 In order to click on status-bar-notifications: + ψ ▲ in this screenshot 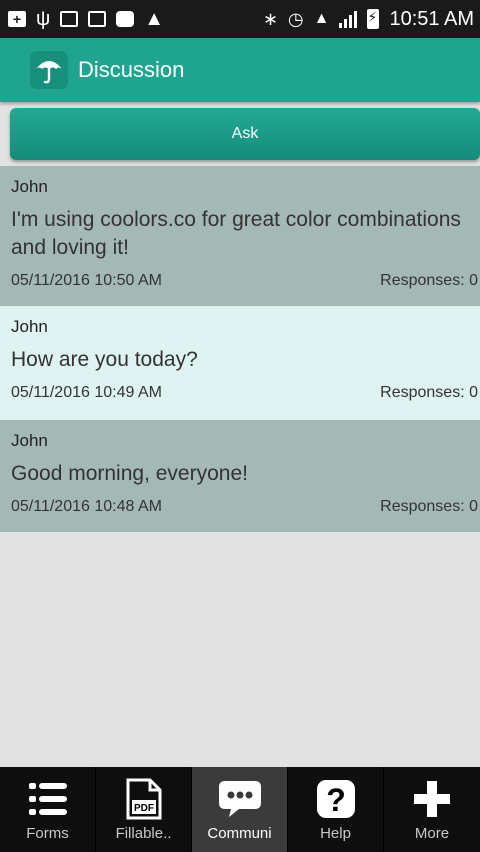, I will do `click(86, 19)`.